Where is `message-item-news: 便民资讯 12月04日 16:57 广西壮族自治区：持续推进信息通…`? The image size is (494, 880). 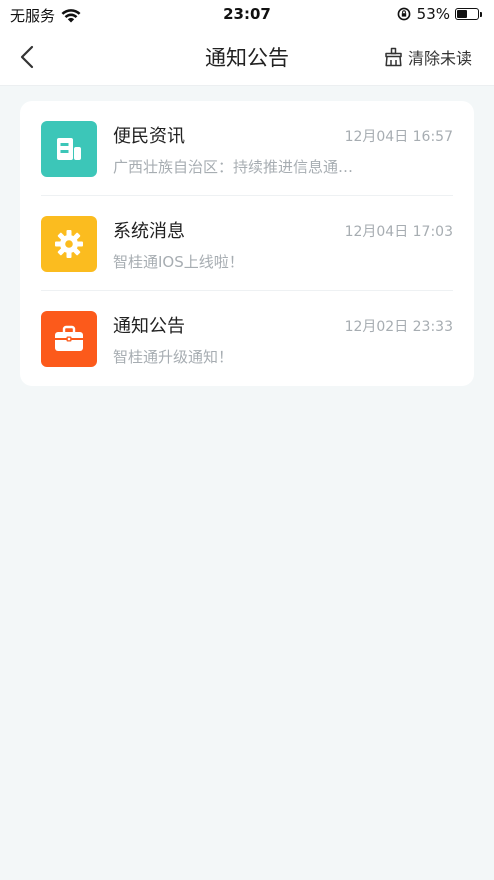
message-item-news: 便民资讯 12月04日 16:57 广西壮族自治区：持续推进信息通… is located at coordinates (247, 148).